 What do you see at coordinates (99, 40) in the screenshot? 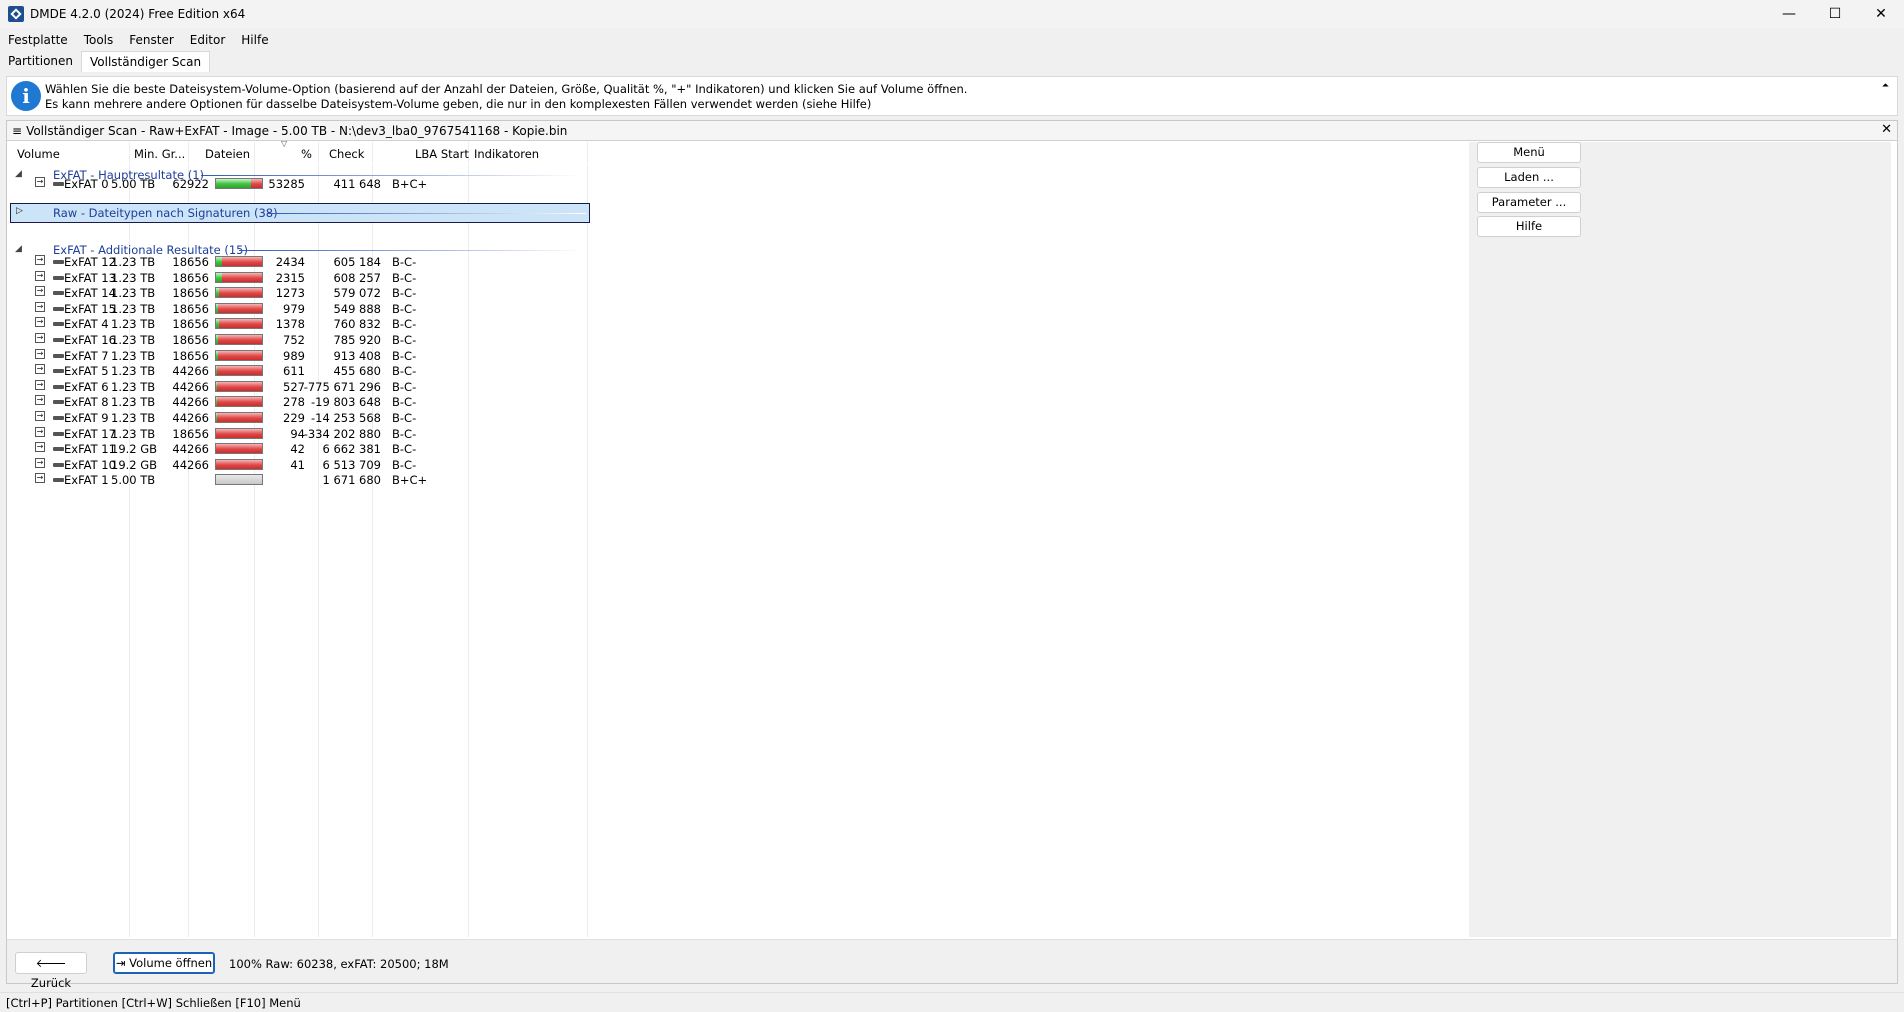
I see `menu-tools: Tools` at bounding box center [99, 40].